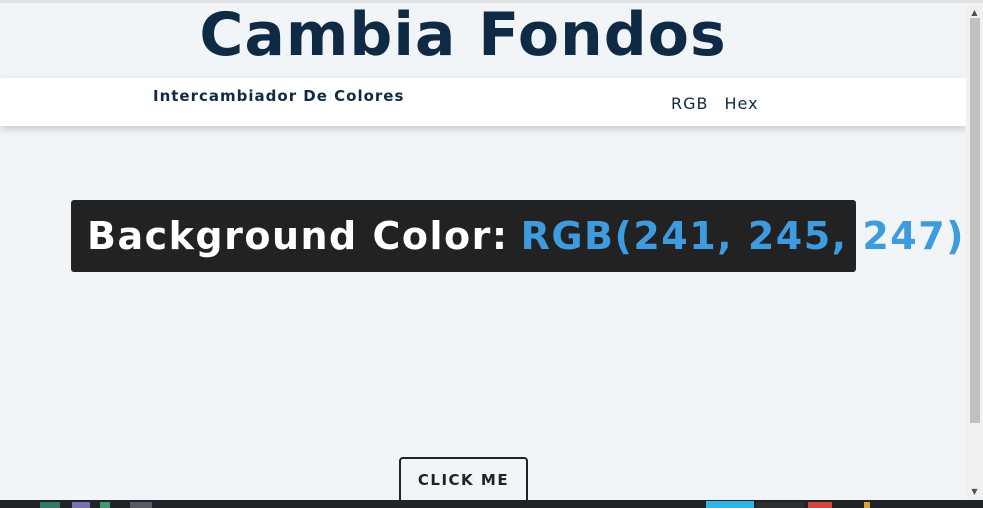  Describe the element at coordinates (517, 236) in the screenshot. I see `color-display-box: Background Color: RGB(241, 245, 247)` at that location.